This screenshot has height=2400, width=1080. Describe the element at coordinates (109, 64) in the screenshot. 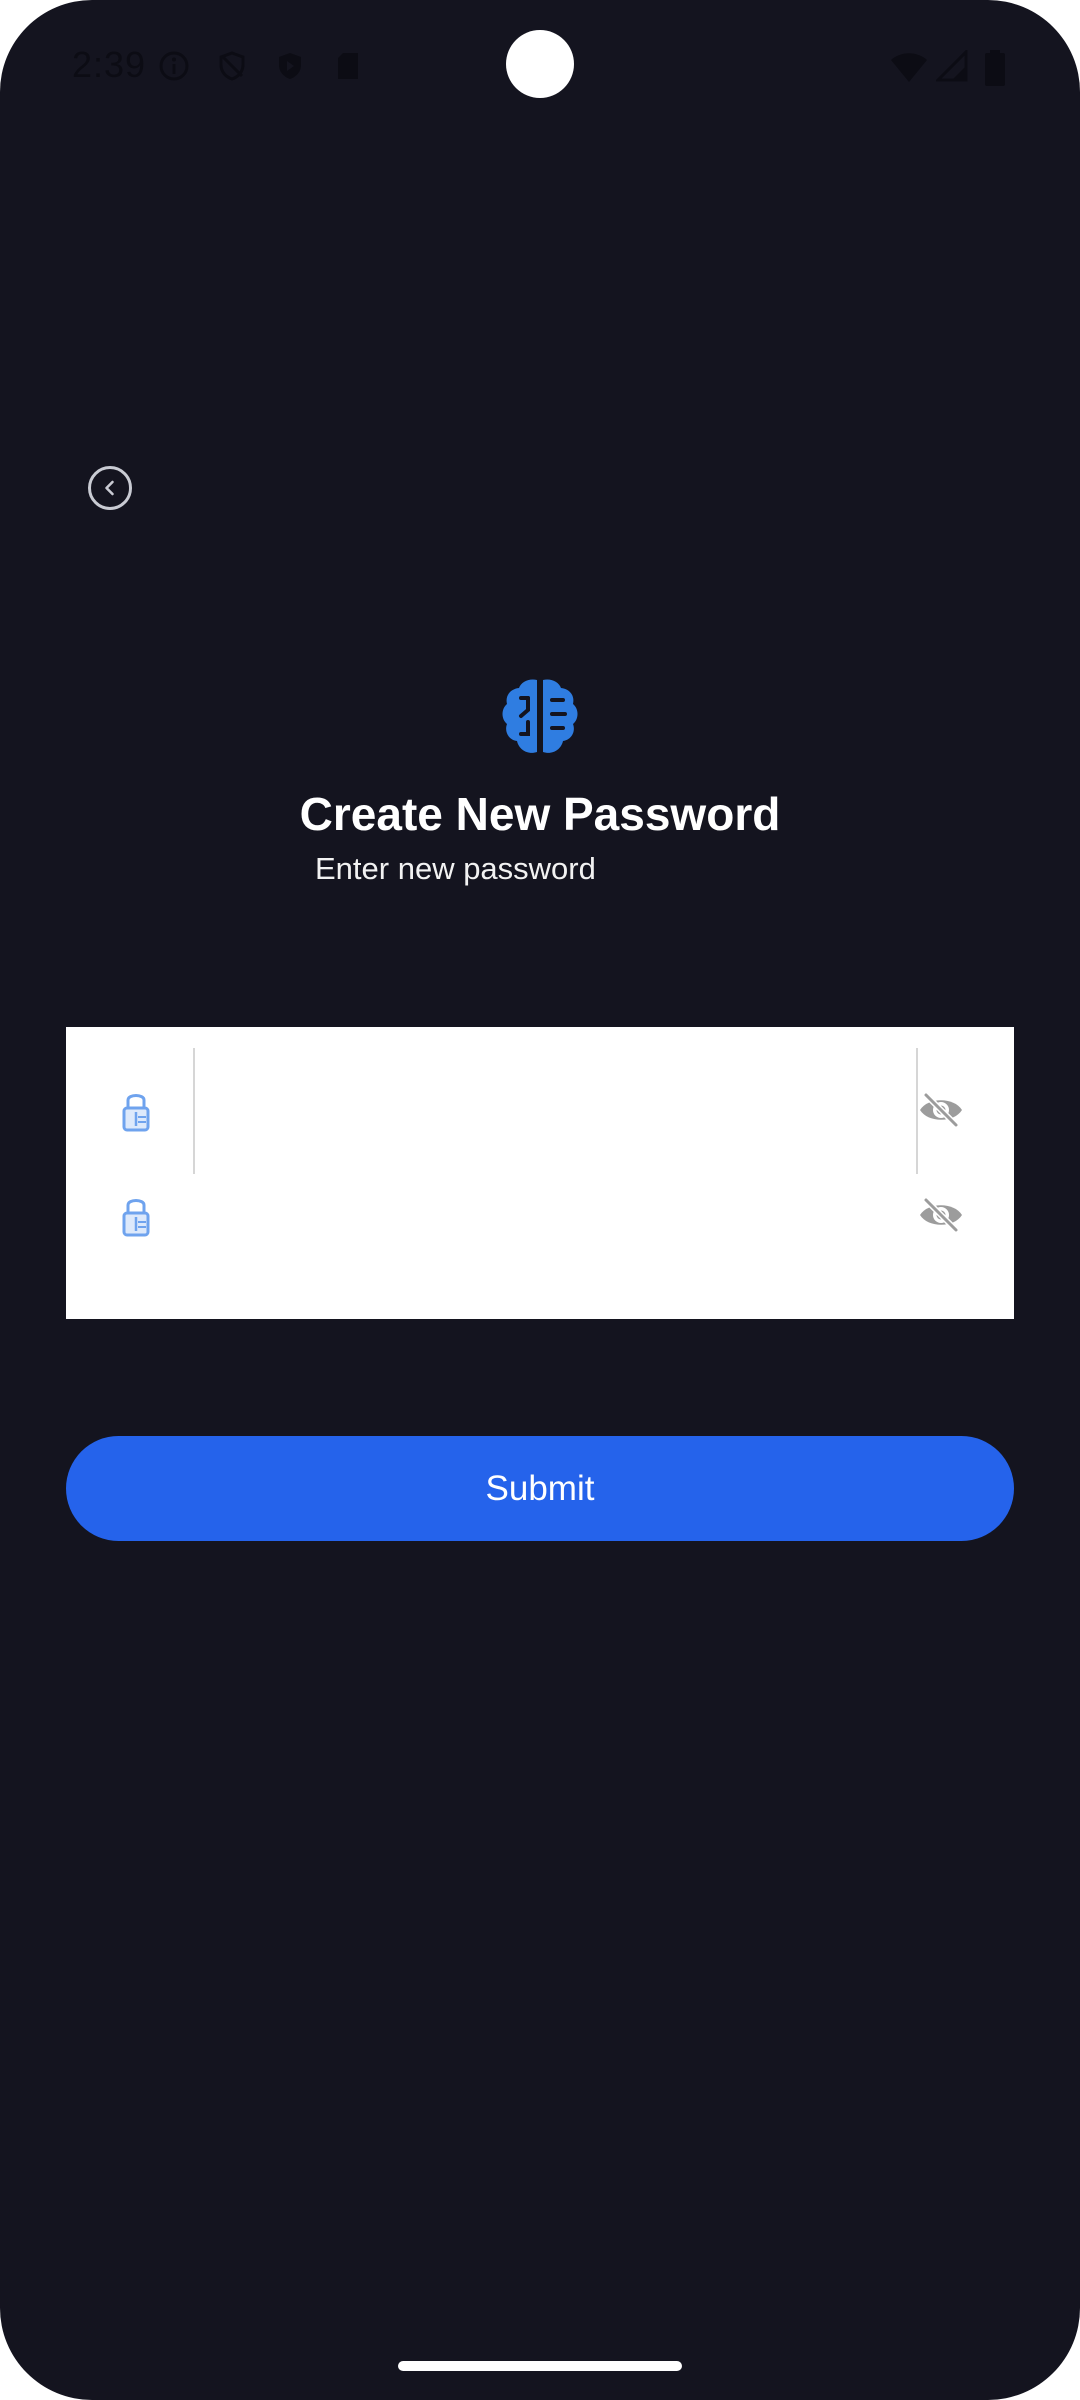

I see `status-time: 2:39` at that location.